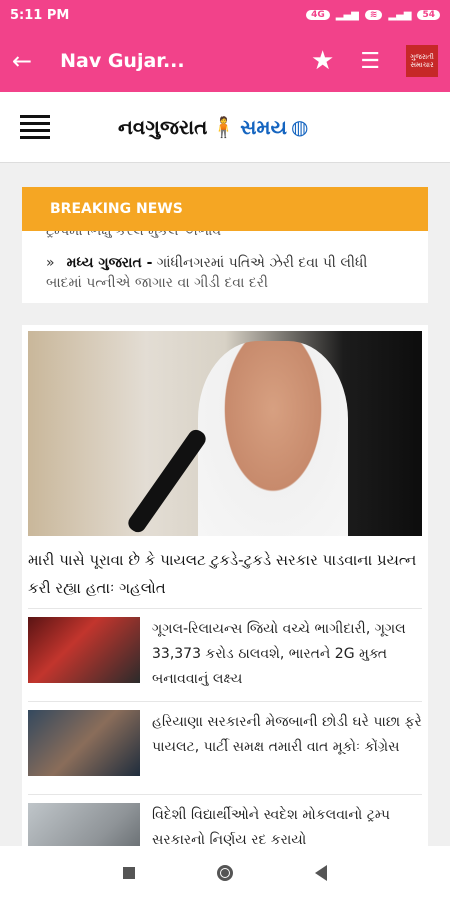 The height and width of the screenshot is (900, 450). I want to click on person-icon: 🧍, so click(224, 127).